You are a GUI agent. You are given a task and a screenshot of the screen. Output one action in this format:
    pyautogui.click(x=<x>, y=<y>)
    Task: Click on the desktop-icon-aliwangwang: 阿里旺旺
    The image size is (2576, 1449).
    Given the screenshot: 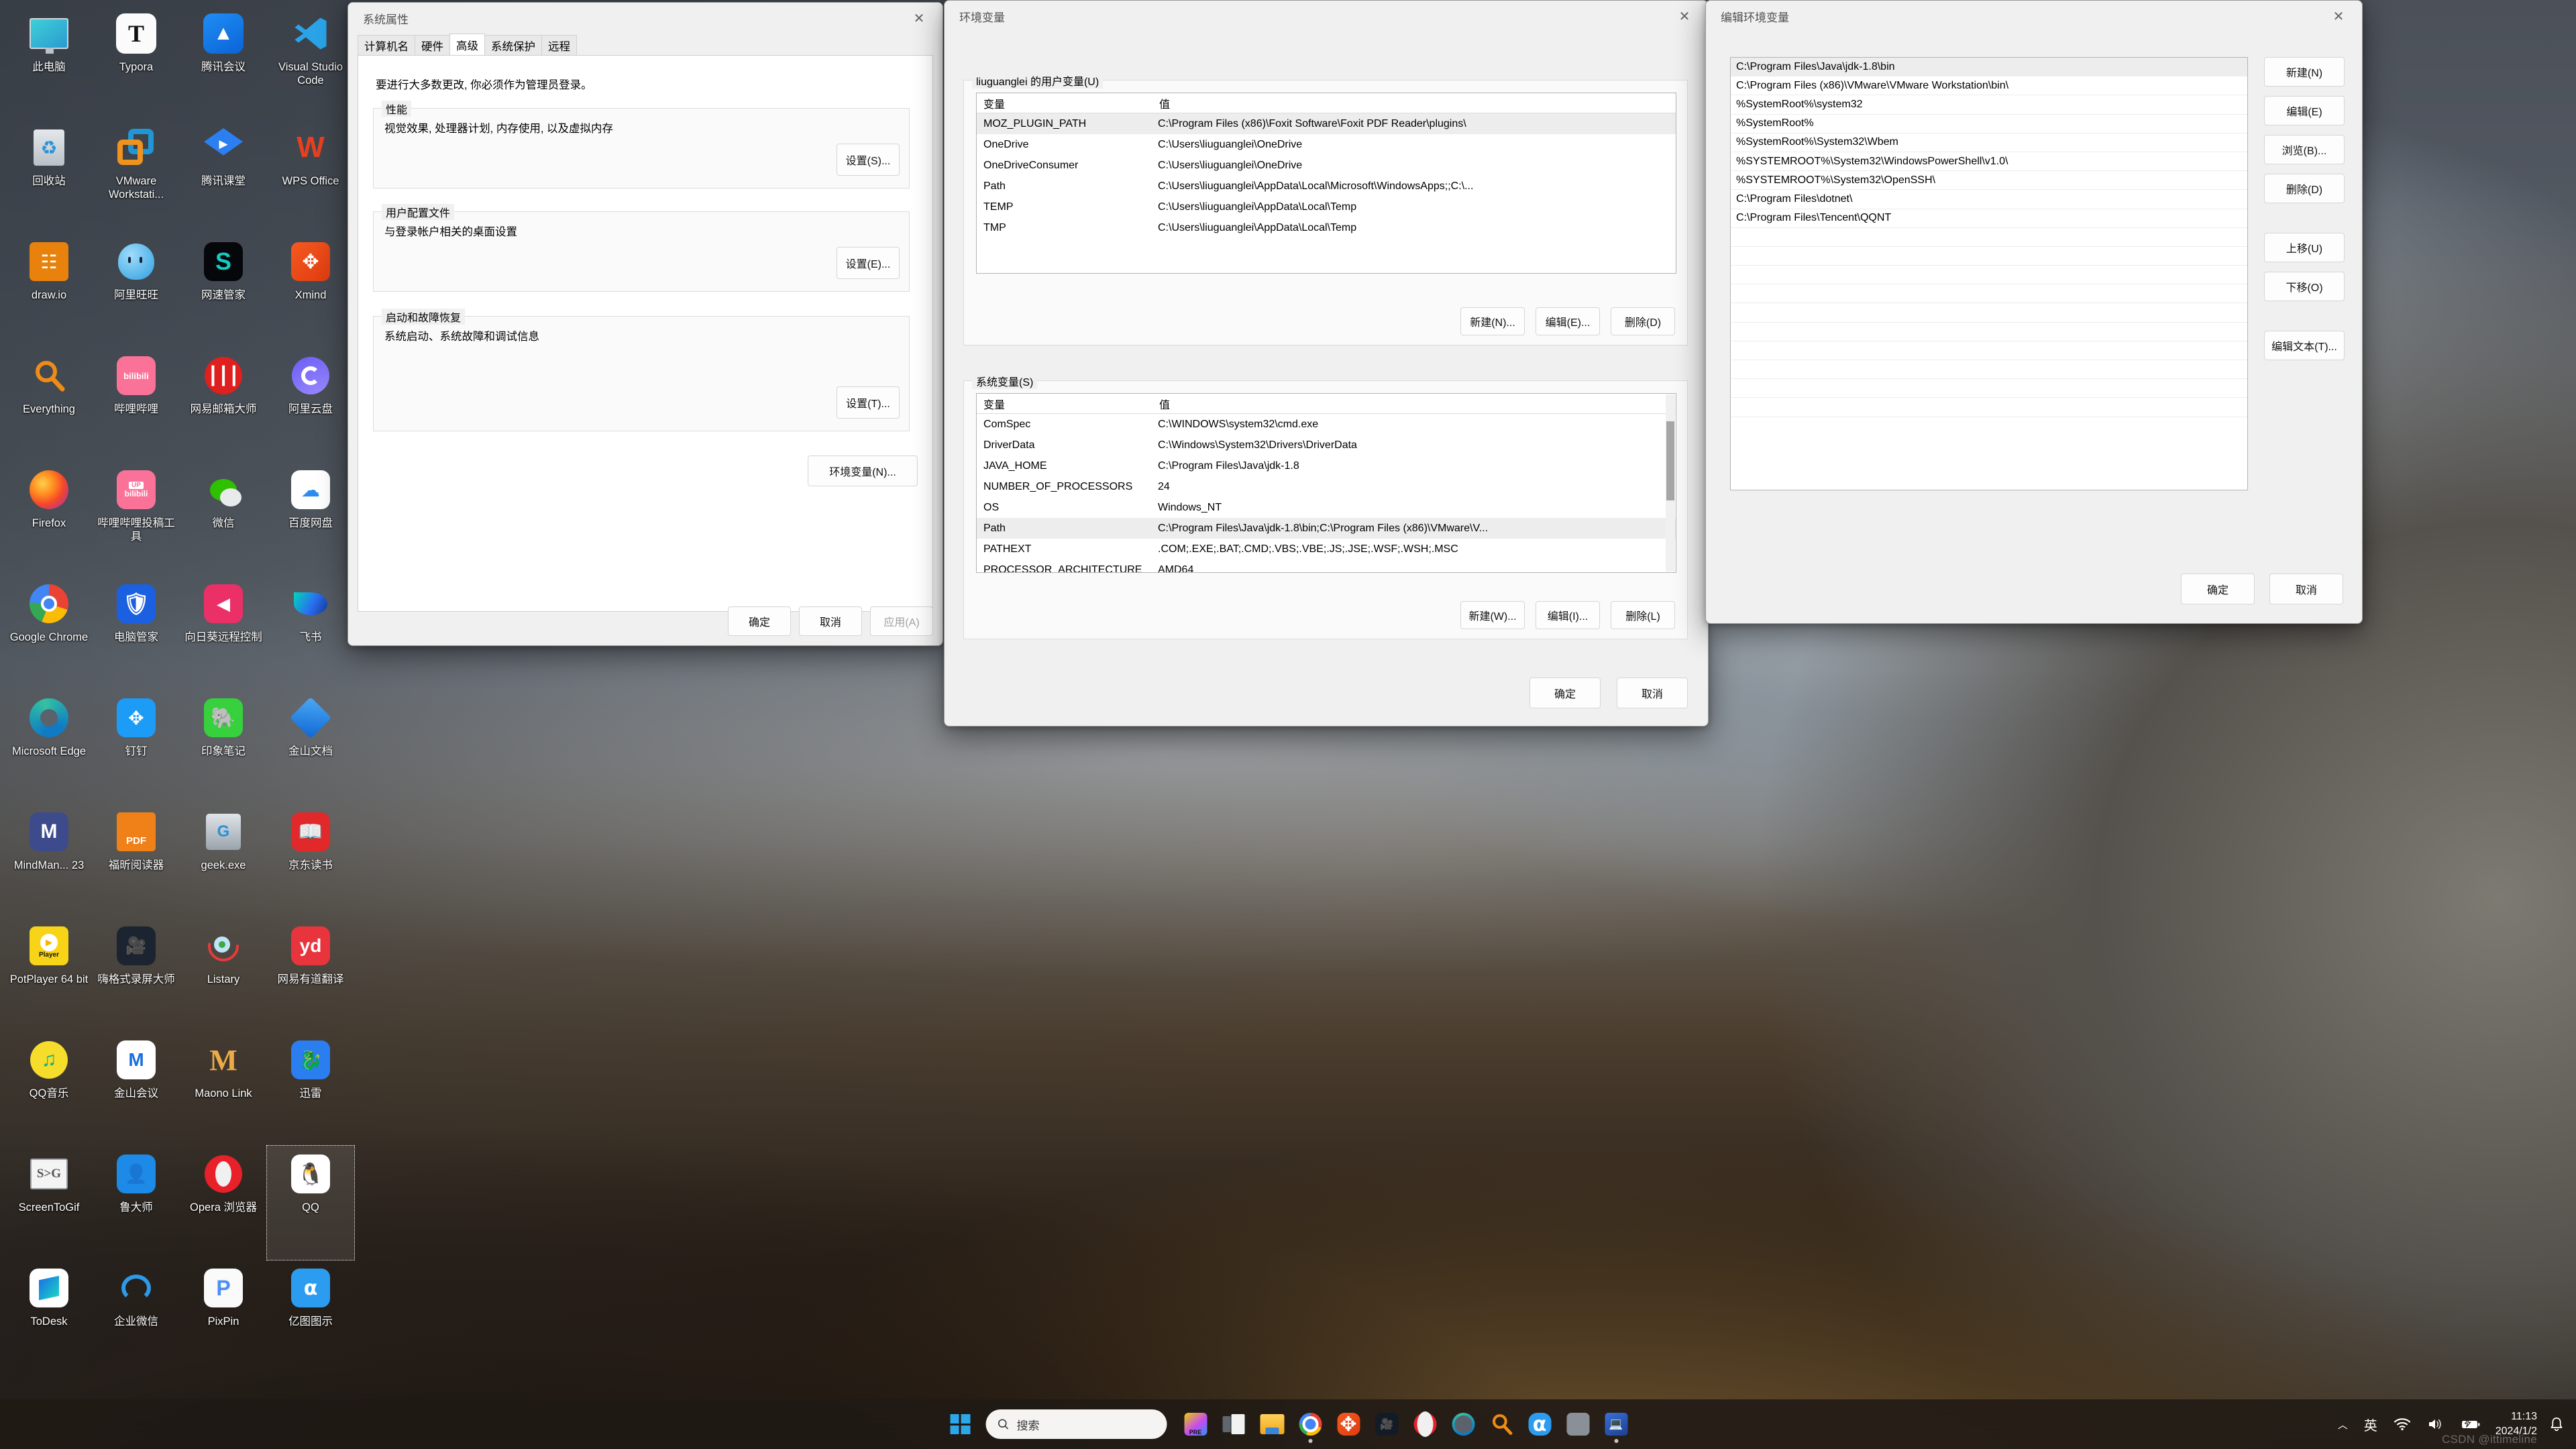 What is the action you would take?
    pyautogui.click(x=136, y=290)
    